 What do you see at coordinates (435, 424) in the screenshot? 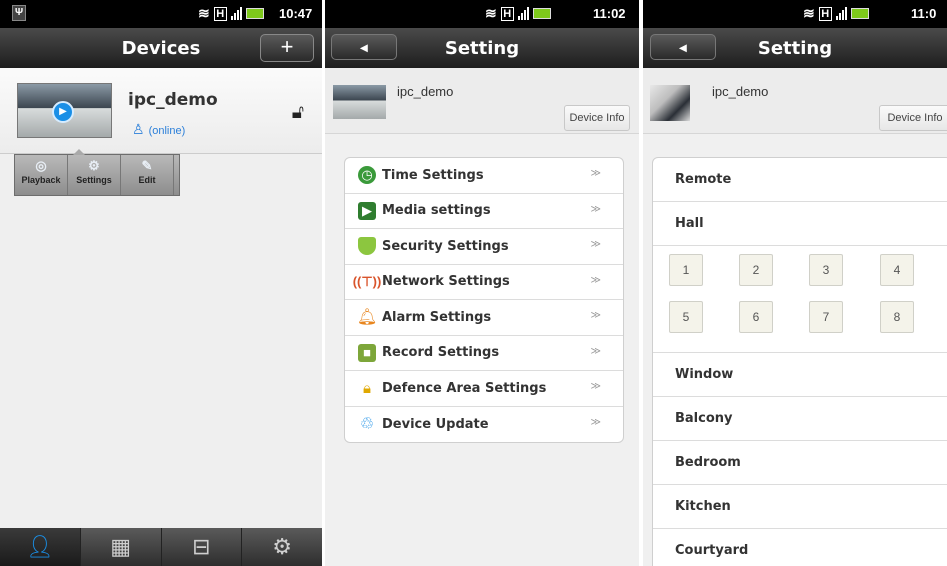
I see `settings-item-label: Device Update` at bounding box center [435, 424].